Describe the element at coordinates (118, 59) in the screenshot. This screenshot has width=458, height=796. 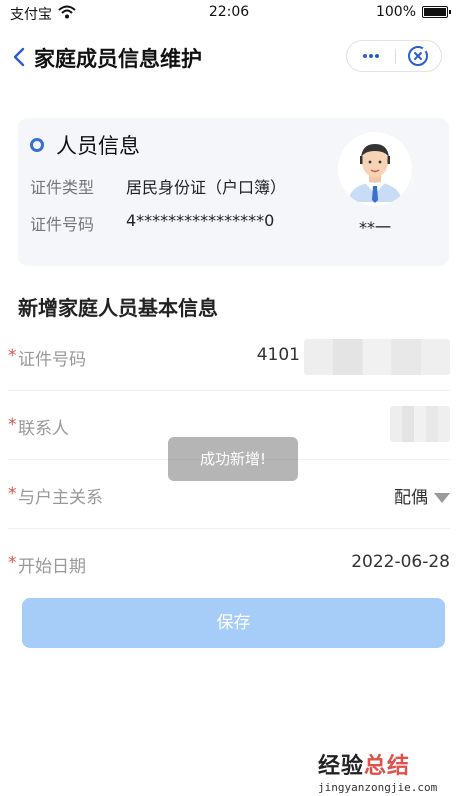
I see `page-title: 家庭成员信息维护` at that location.